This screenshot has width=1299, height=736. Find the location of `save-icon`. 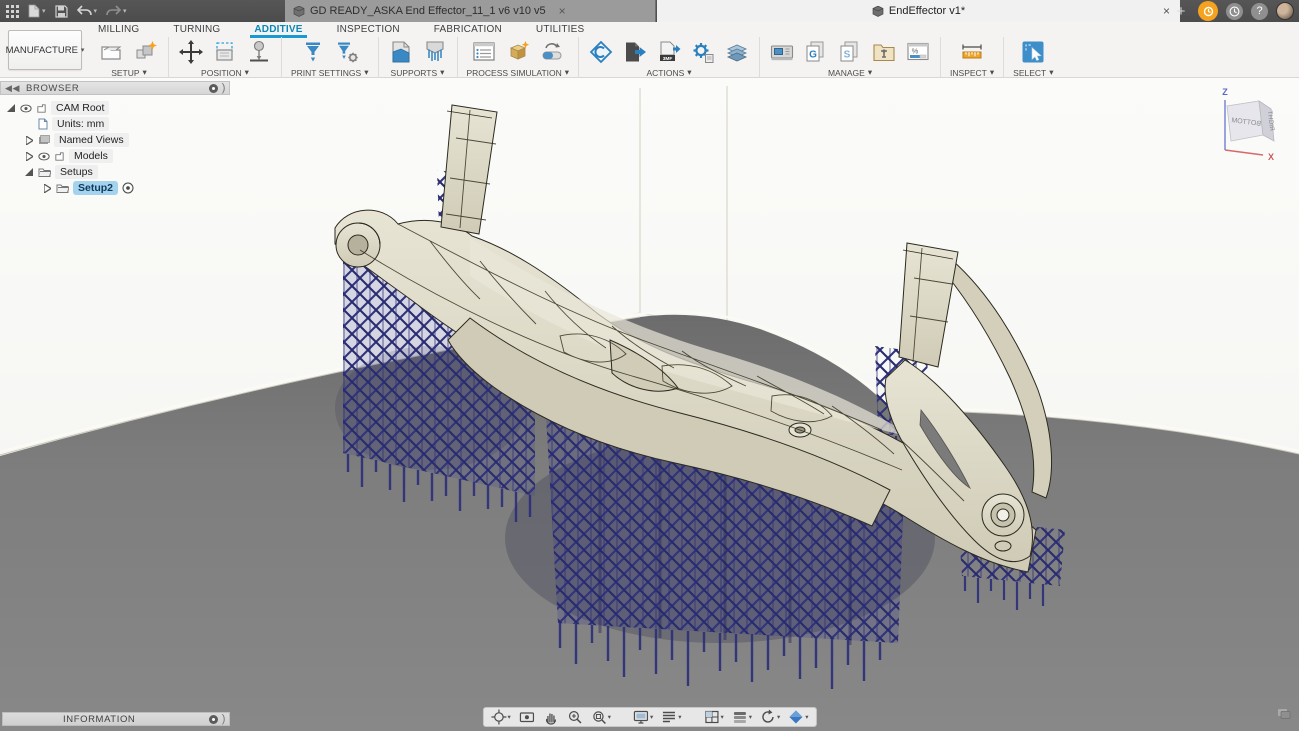

save-icon is located at coordinates (61, 11).